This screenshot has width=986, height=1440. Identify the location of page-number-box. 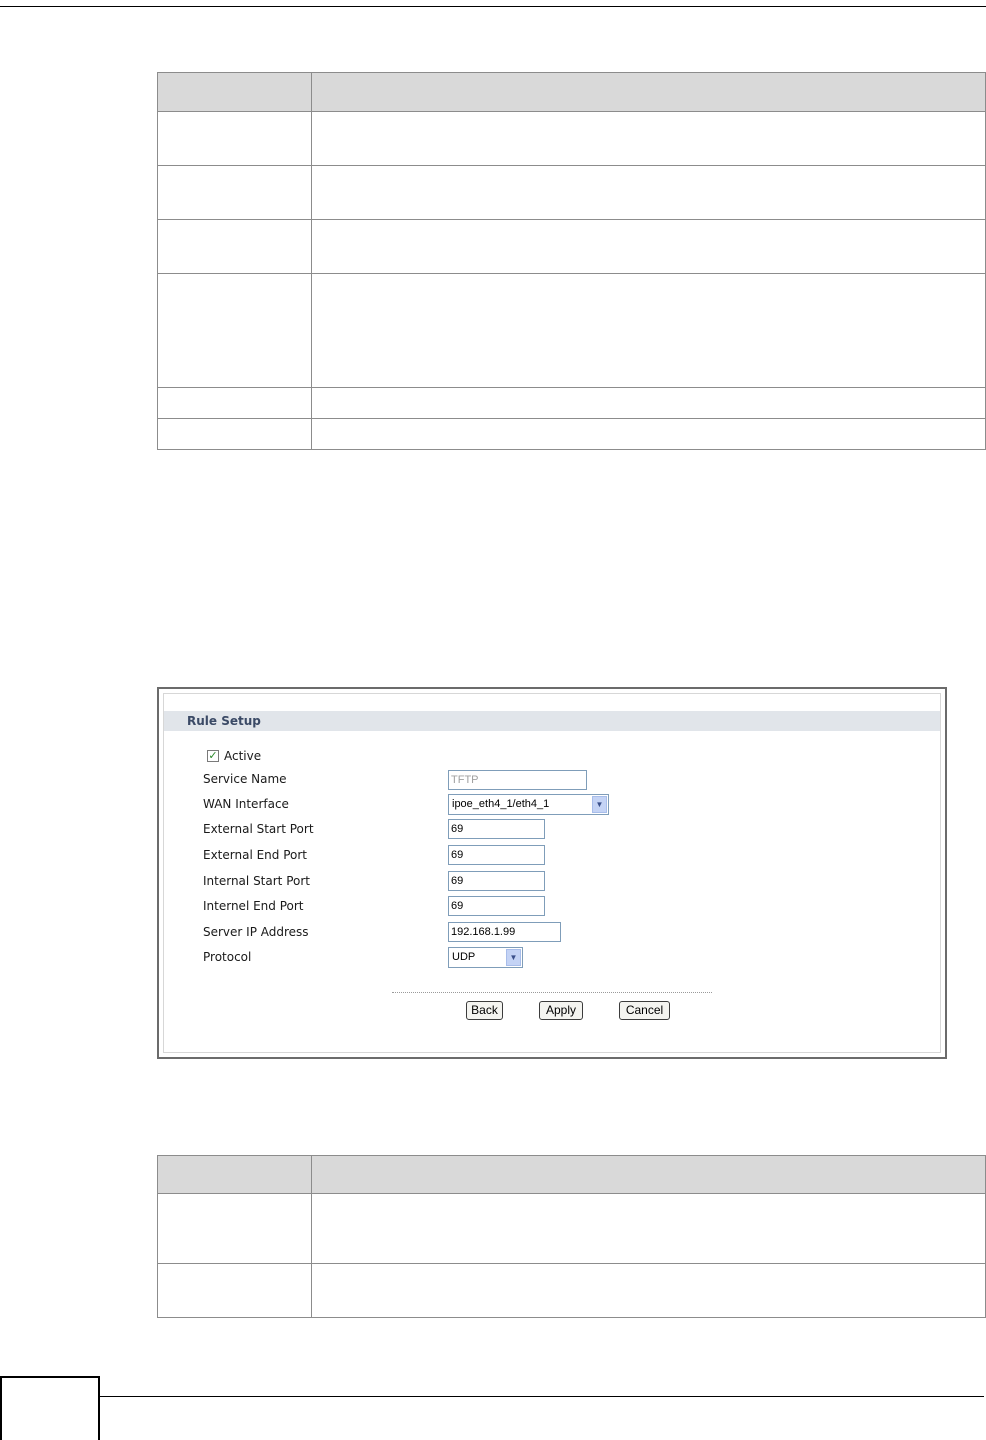
(50, 1408).